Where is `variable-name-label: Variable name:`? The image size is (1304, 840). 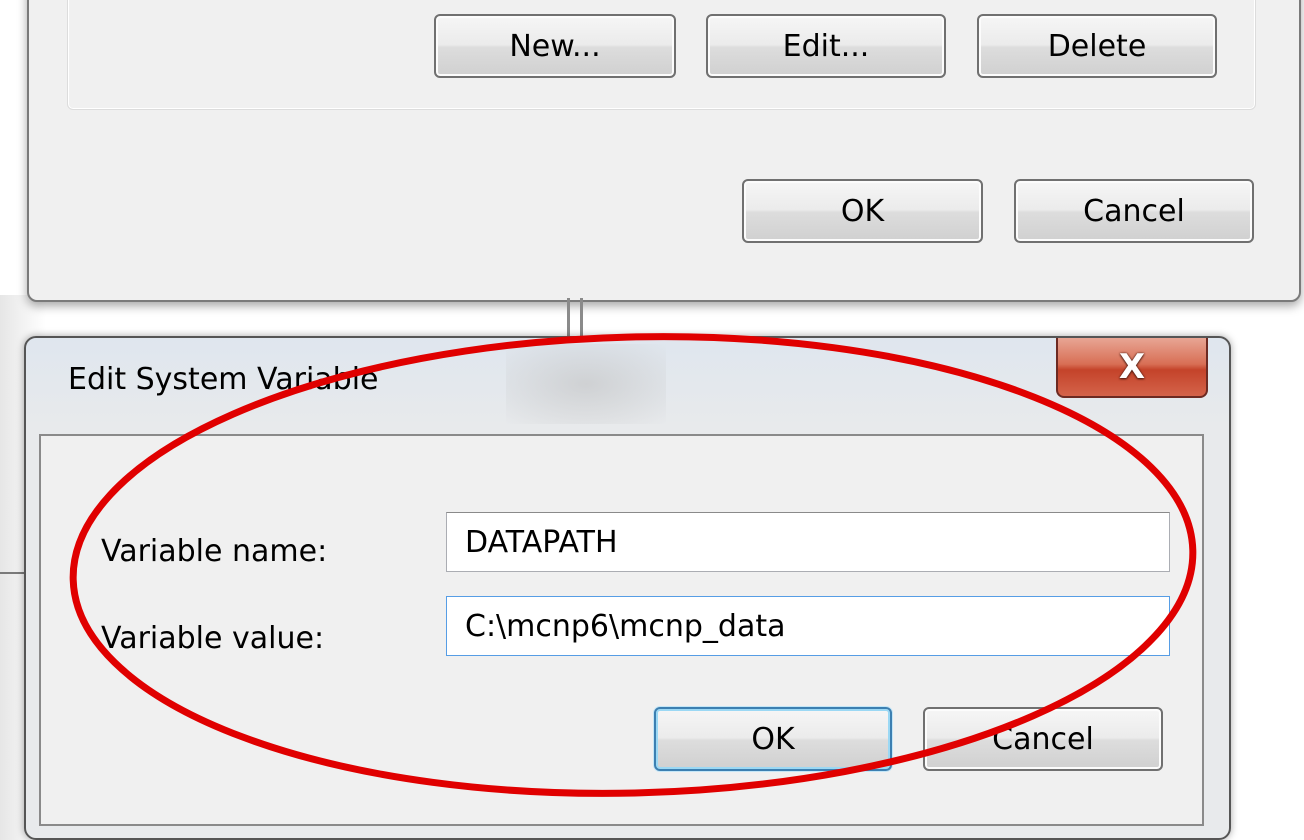
variable-name-label: Variable name: is located at coordinates (214, 551).